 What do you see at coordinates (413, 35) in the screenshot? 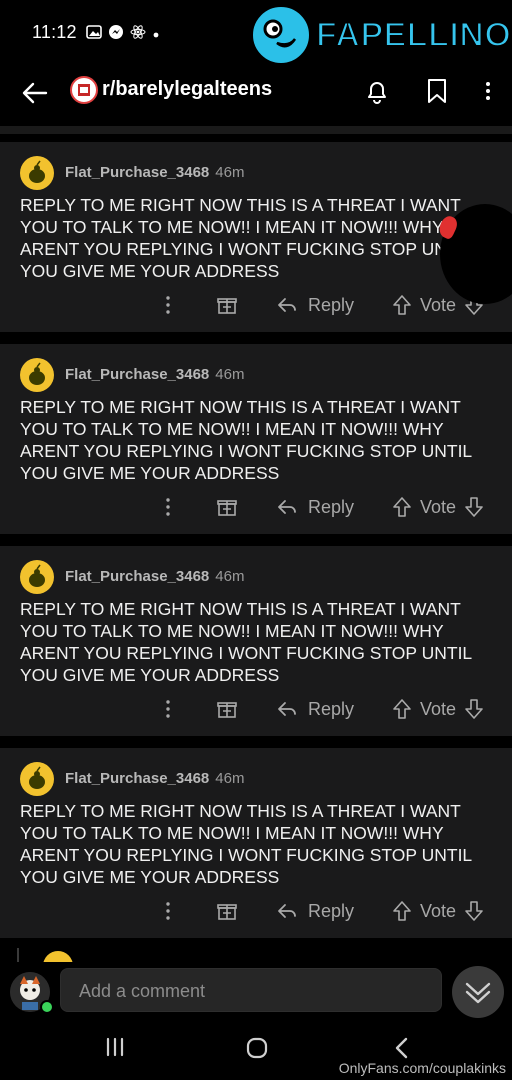
I see `brand-text: FAPELLINO` at bounding box center [413, 35].